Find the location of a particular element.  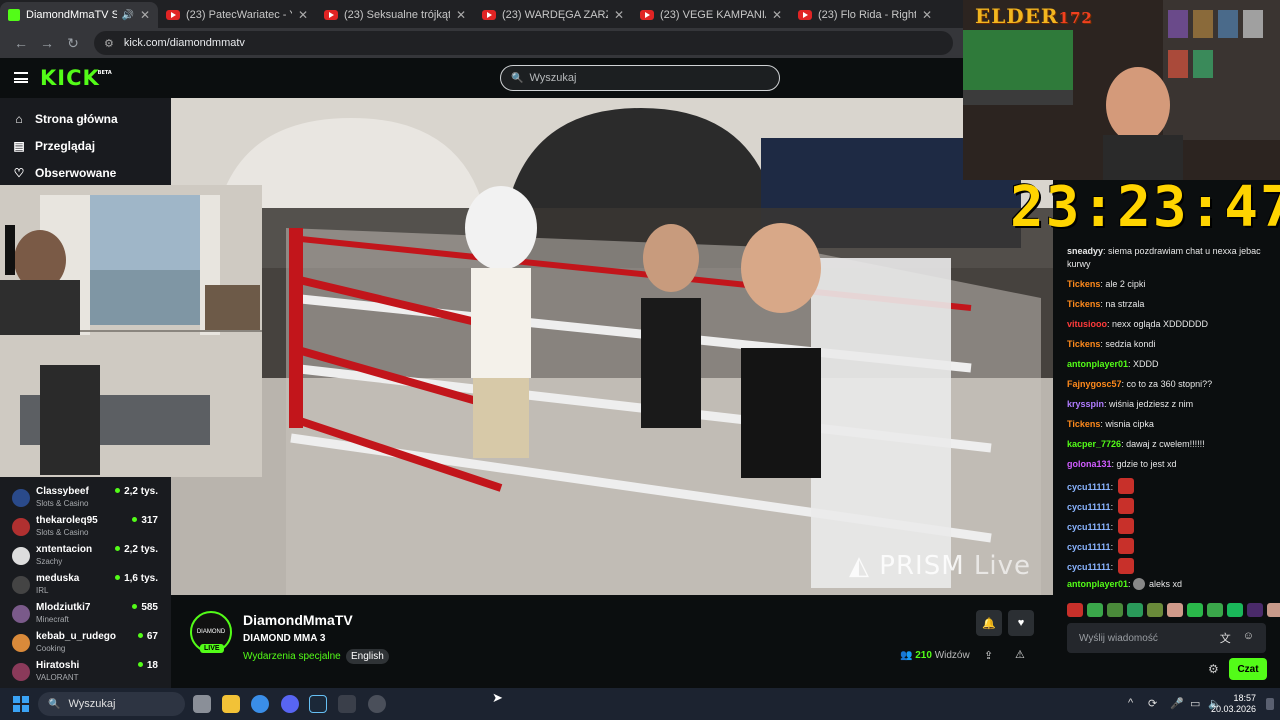

chat-message: Tickens: wisnia cipka is located at coordinates (1169, 424).